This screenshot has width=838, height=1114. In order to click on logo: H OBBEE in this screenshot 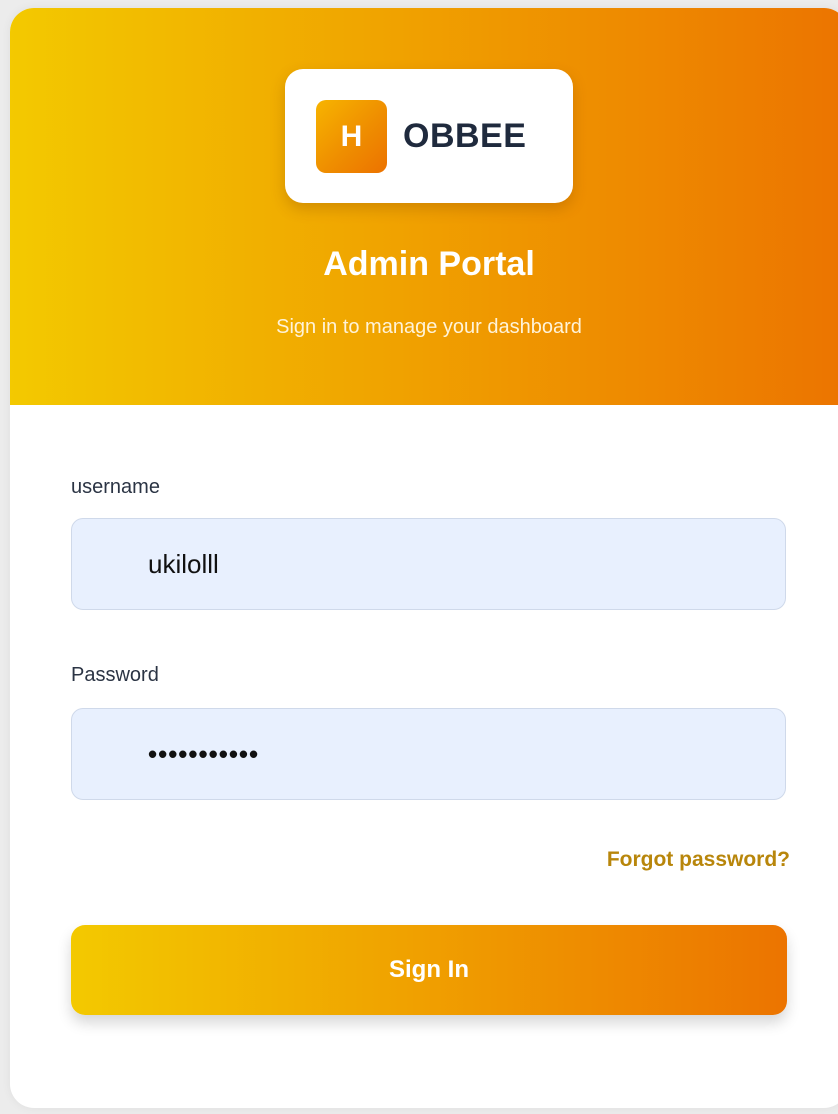, I will do `click(429, 136)`.